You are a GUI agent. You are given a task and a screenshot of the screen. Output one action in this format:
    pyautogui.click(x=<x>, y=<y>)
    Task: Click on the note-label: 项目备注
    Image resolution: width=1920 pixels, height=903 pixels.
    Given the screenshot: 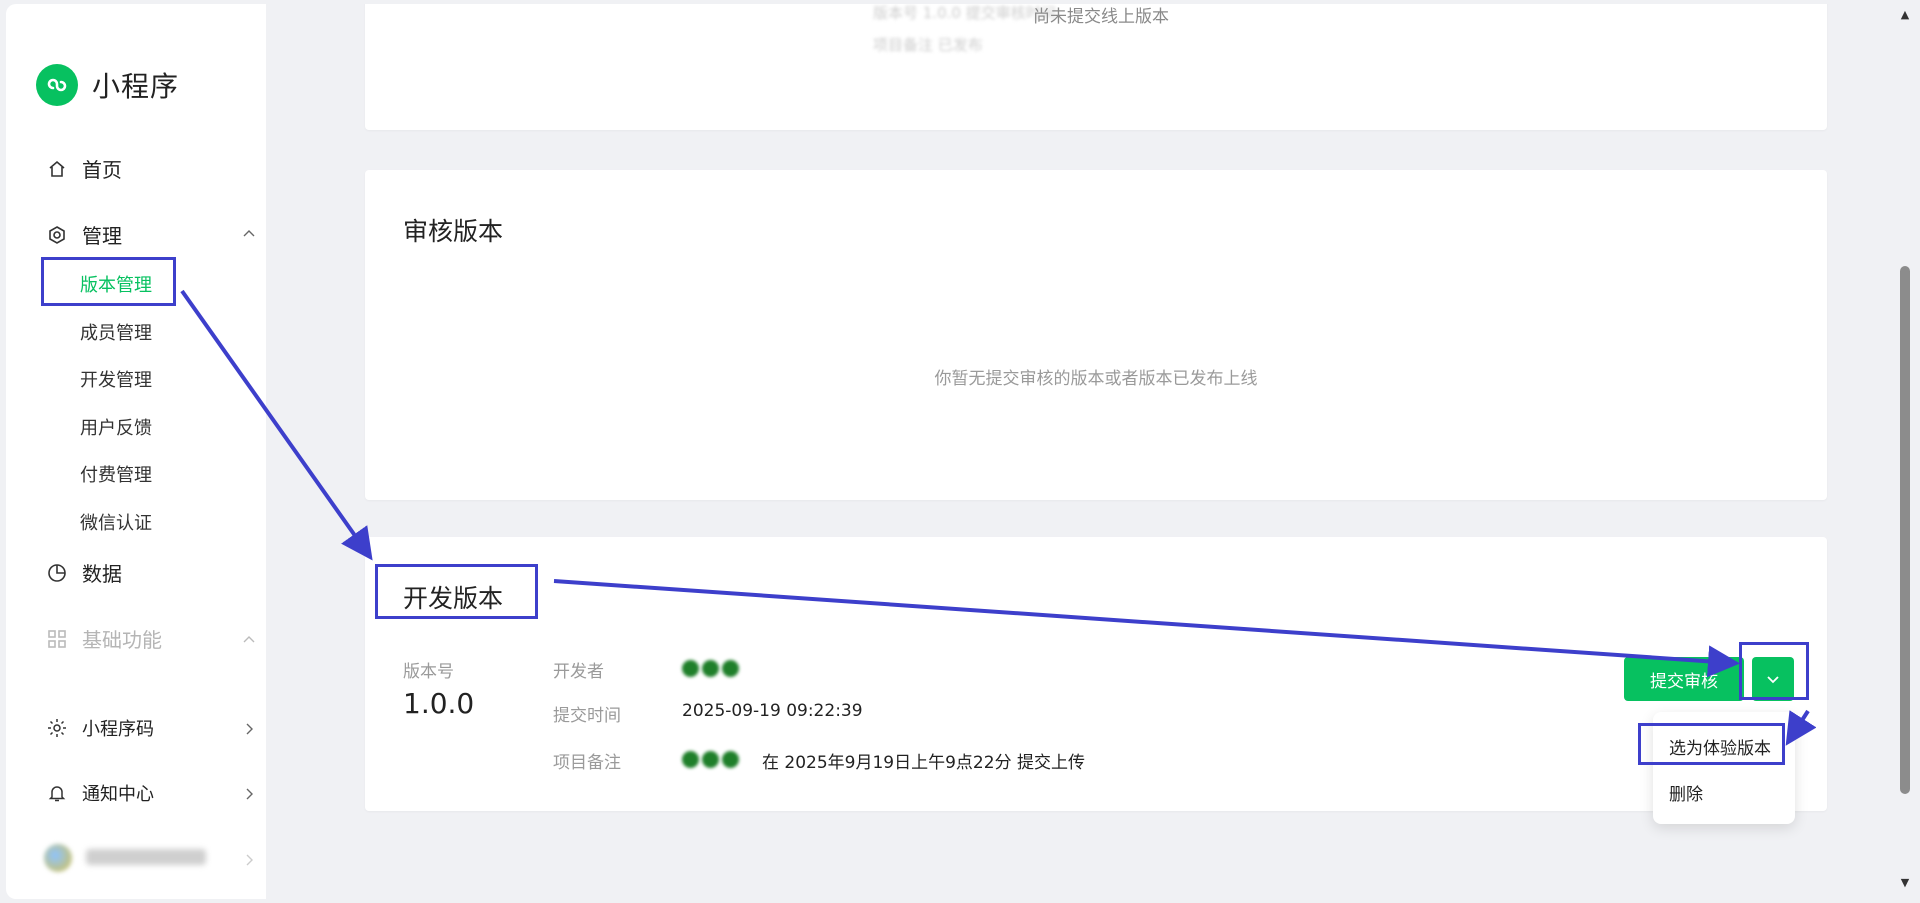 What is the action you would take?
    pyautogui.click(x=587, y=763)
    